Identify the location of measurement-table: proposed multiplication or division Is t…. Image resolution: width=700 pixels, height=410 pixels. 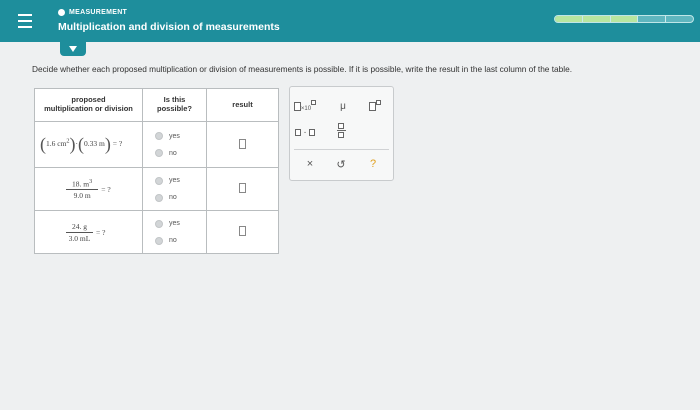
(156, 171).